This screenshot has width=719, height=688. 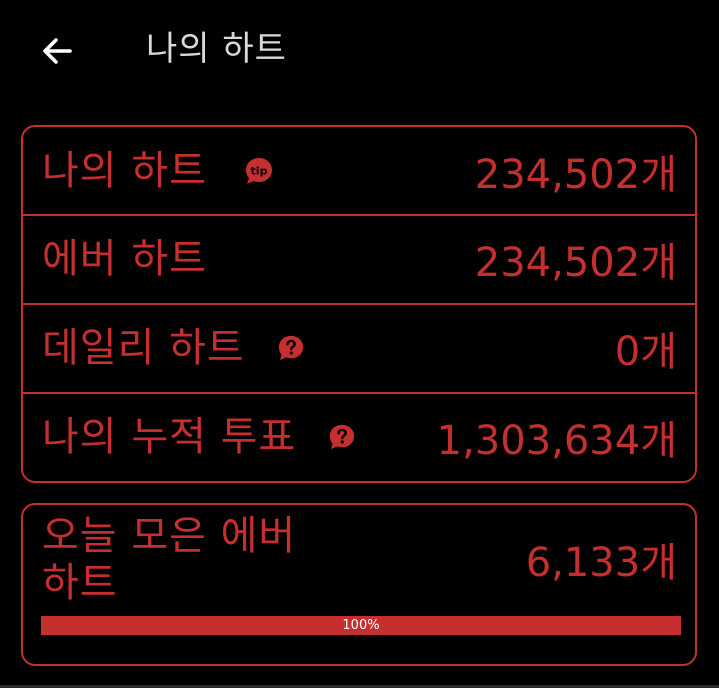 I want to click on daily-hearts-help-button, so click(x=291, y=348).